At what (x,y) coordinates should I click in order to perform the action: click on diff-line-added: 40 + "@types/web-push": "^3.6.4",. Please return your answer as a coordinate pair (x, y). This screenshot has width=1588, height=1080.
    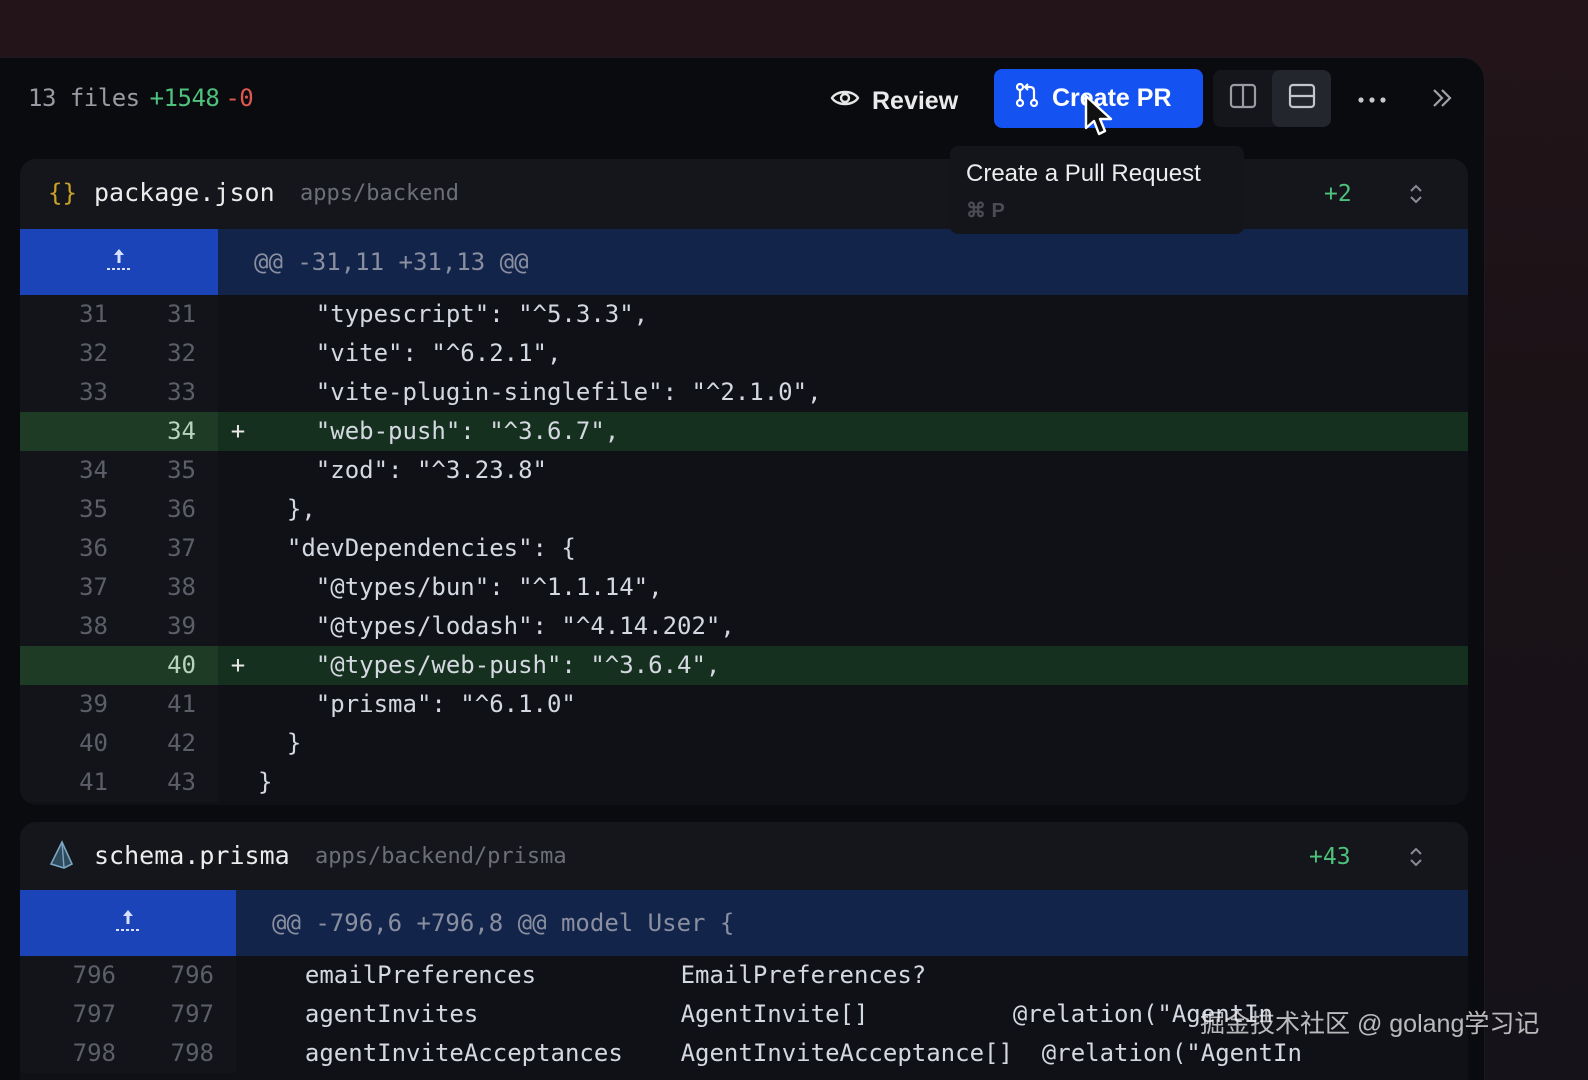
    Looking at the image, I should click on (744, 665).